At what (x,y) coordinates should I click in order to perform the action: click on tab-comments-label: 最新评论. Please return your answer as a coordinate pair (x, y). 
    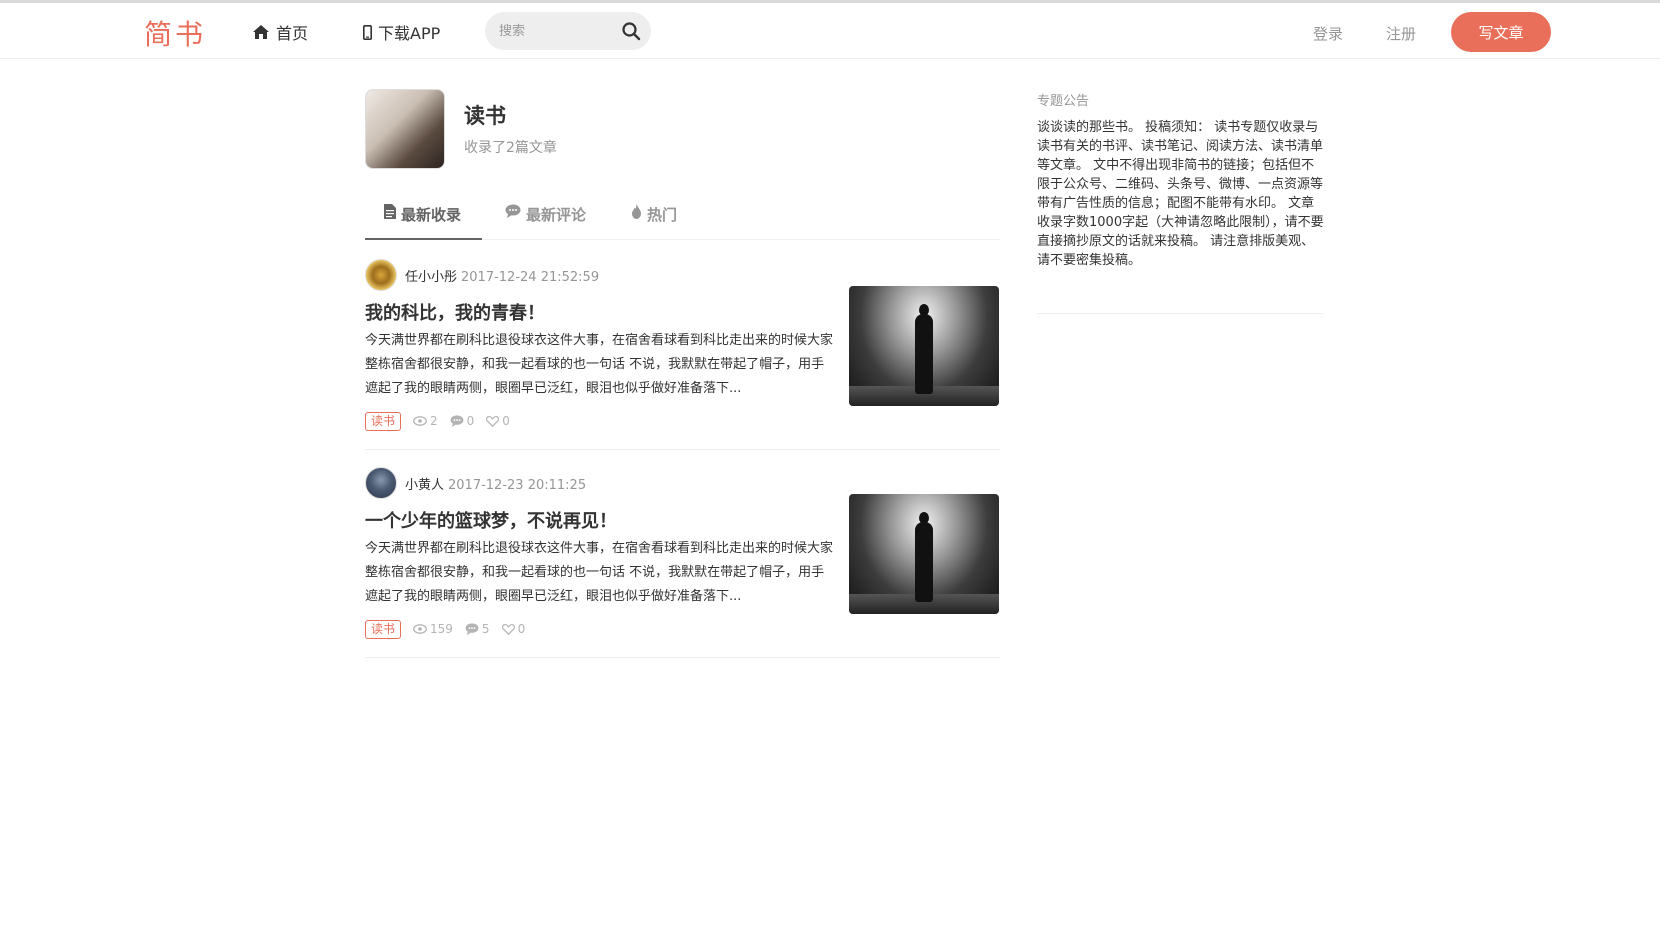
    Looking at the image, I should click on (556, 215).